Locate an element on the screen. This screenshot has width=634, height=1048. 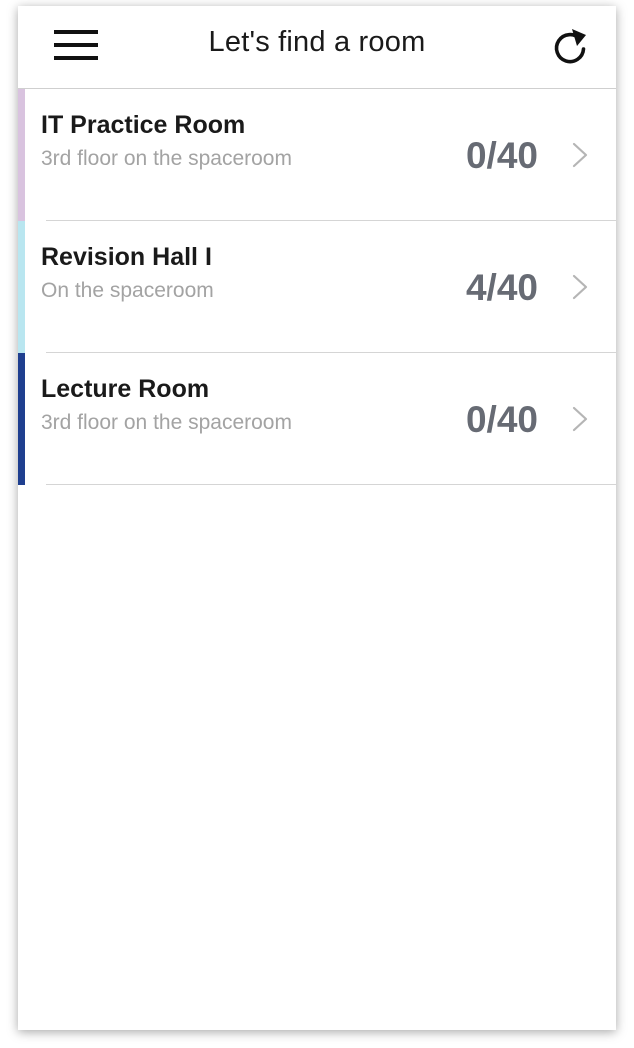
row-divider is located at coordinates (331, 484).